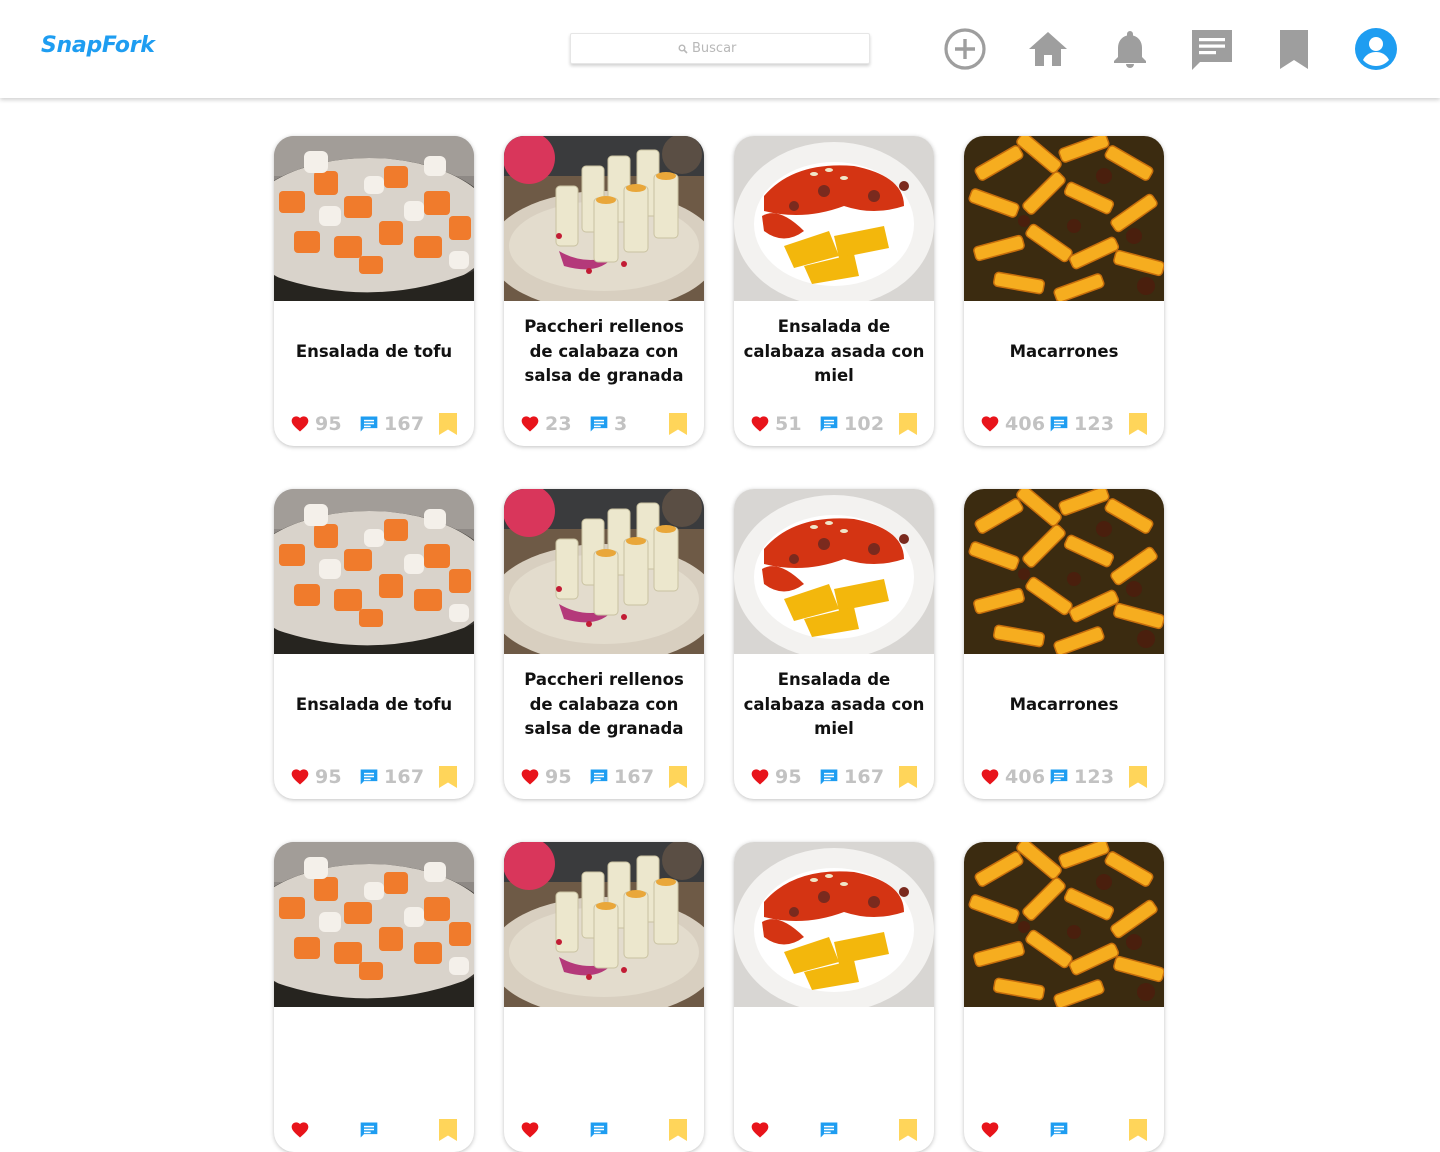 The image size is (1440, 1152). Describe the element at coordinates (776, 424) in the screenshot. I see `like-button: 51` at that location.